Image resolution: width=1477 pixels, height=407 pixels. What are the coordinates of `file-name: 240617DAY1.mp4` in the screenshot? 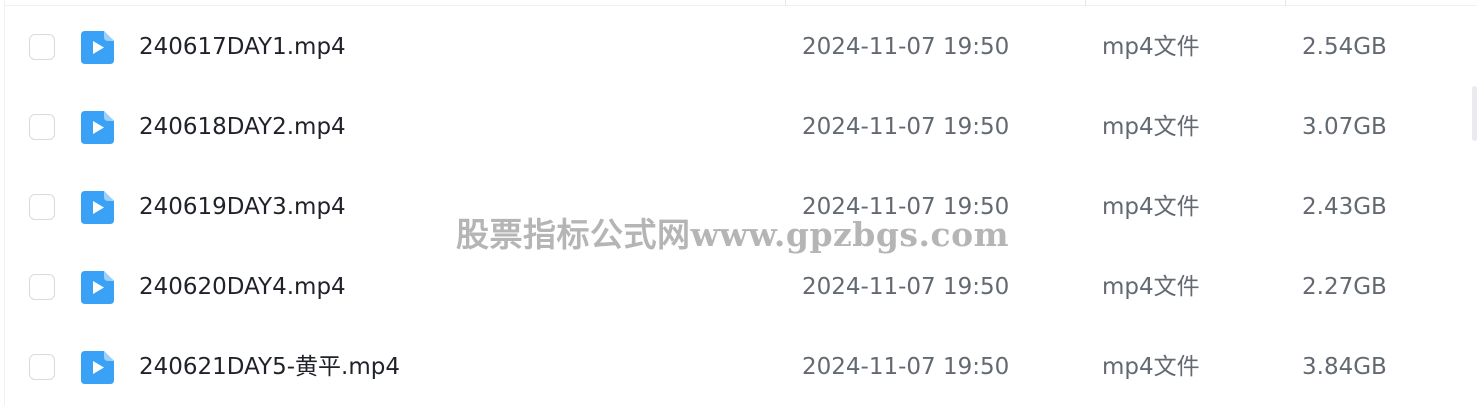 It's located at (242, 47).